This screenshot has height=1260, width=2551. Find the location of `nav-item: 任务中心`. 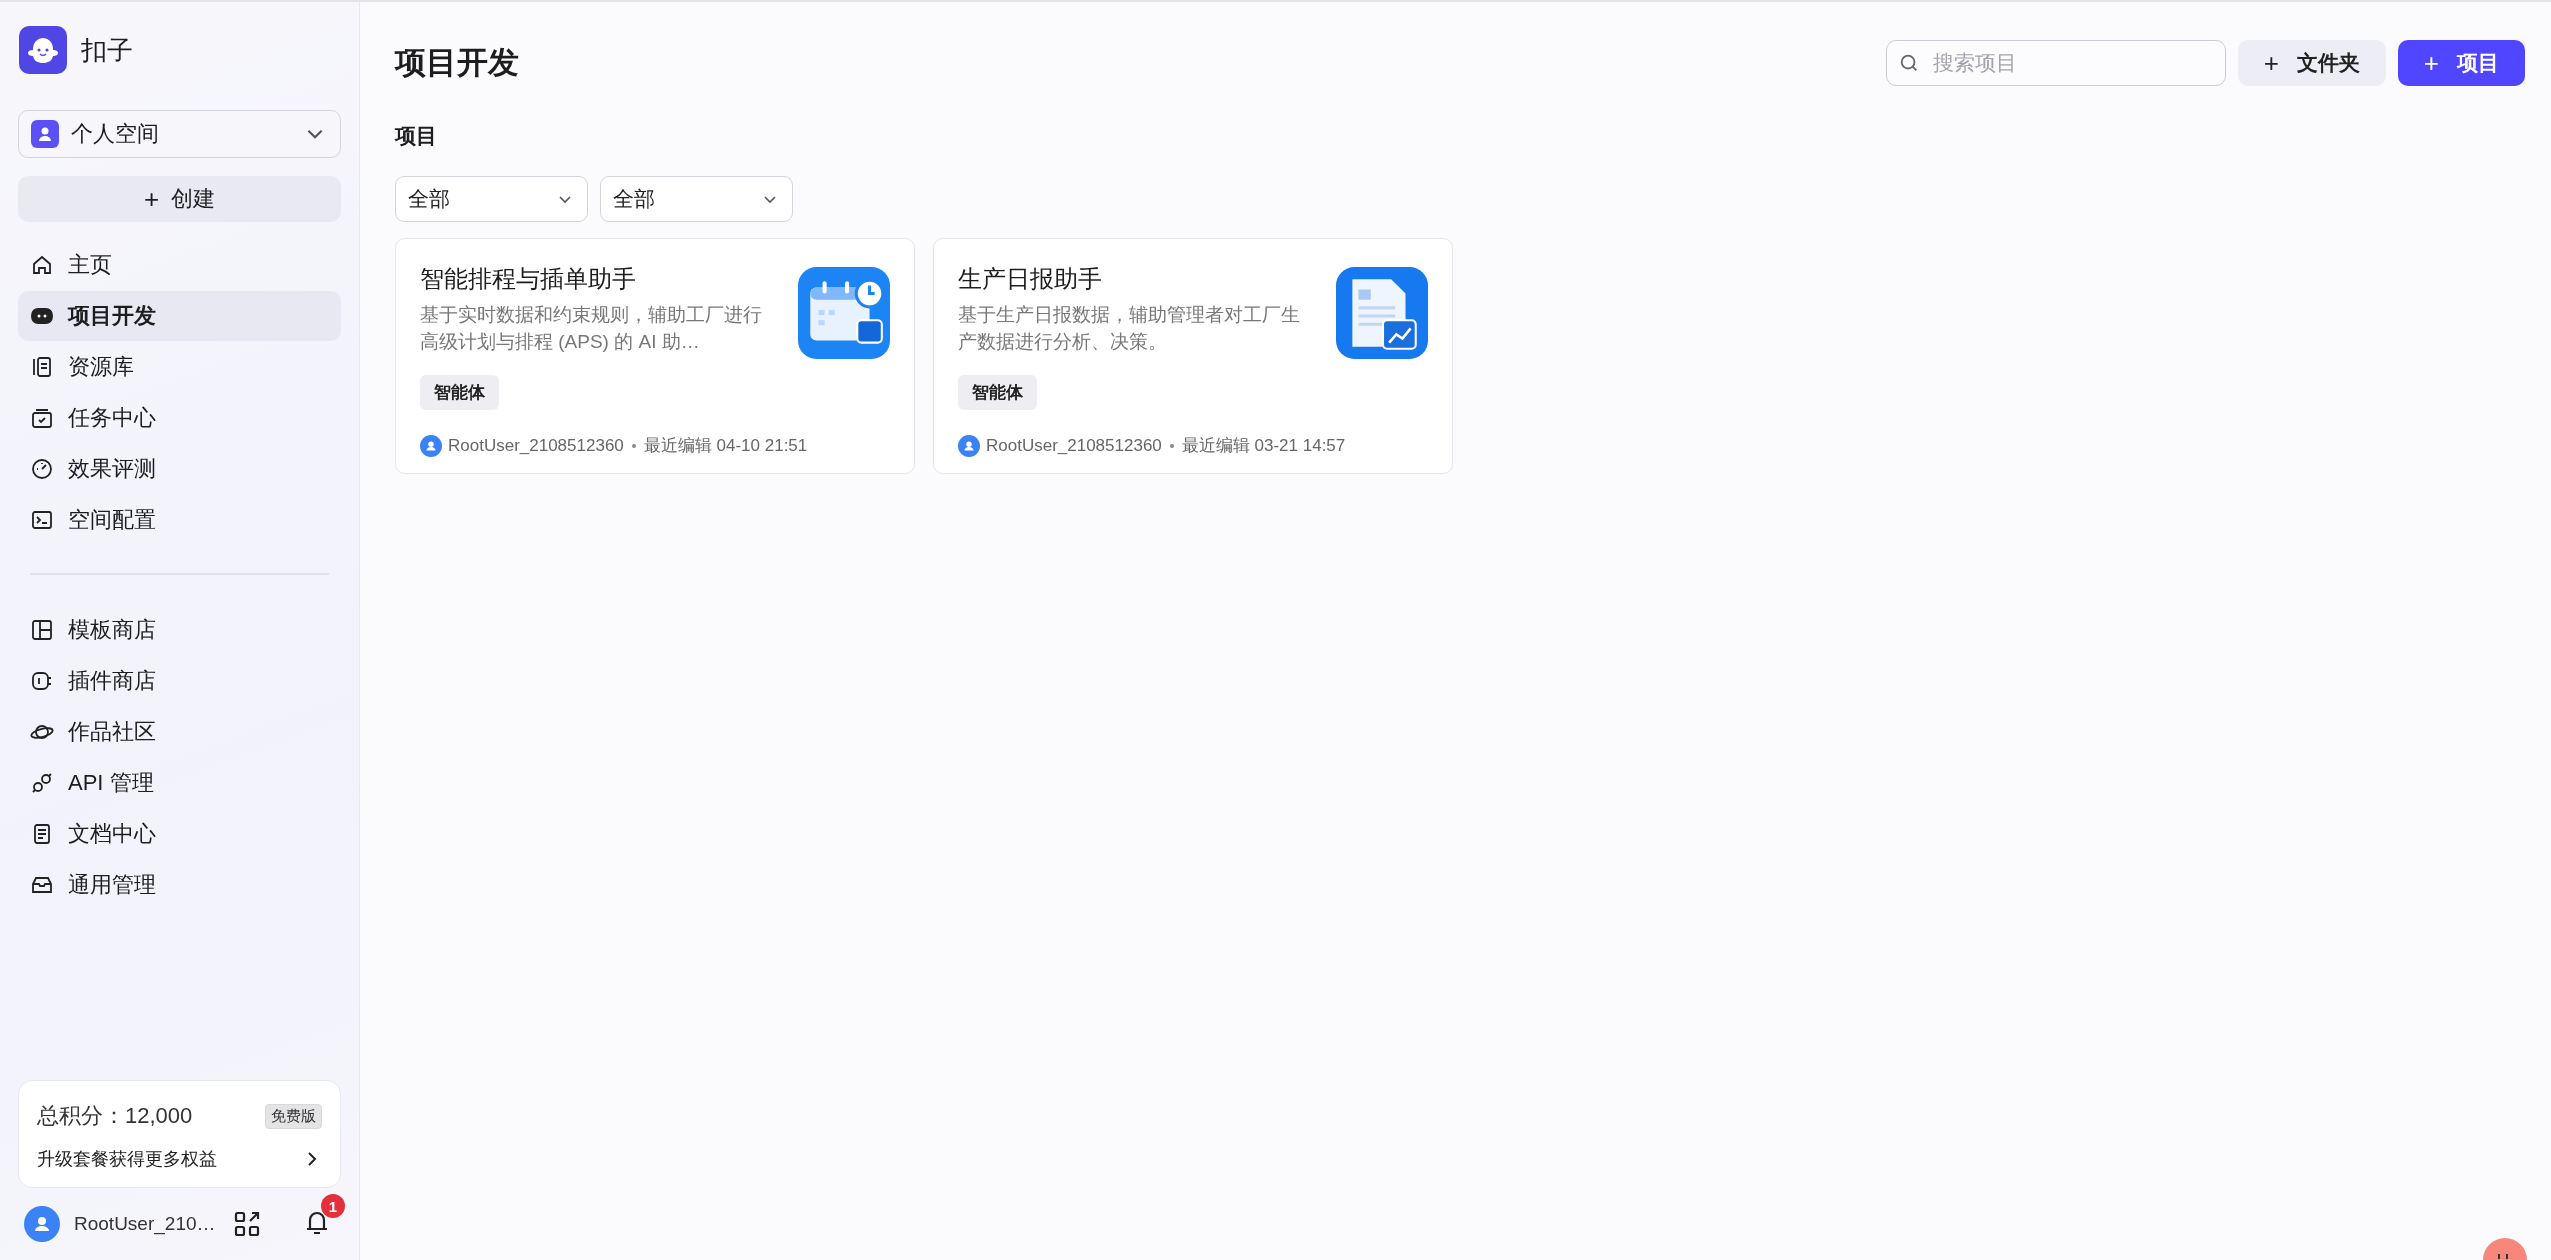

nav-item: 任务中心 is located at coordinates (179, 418).